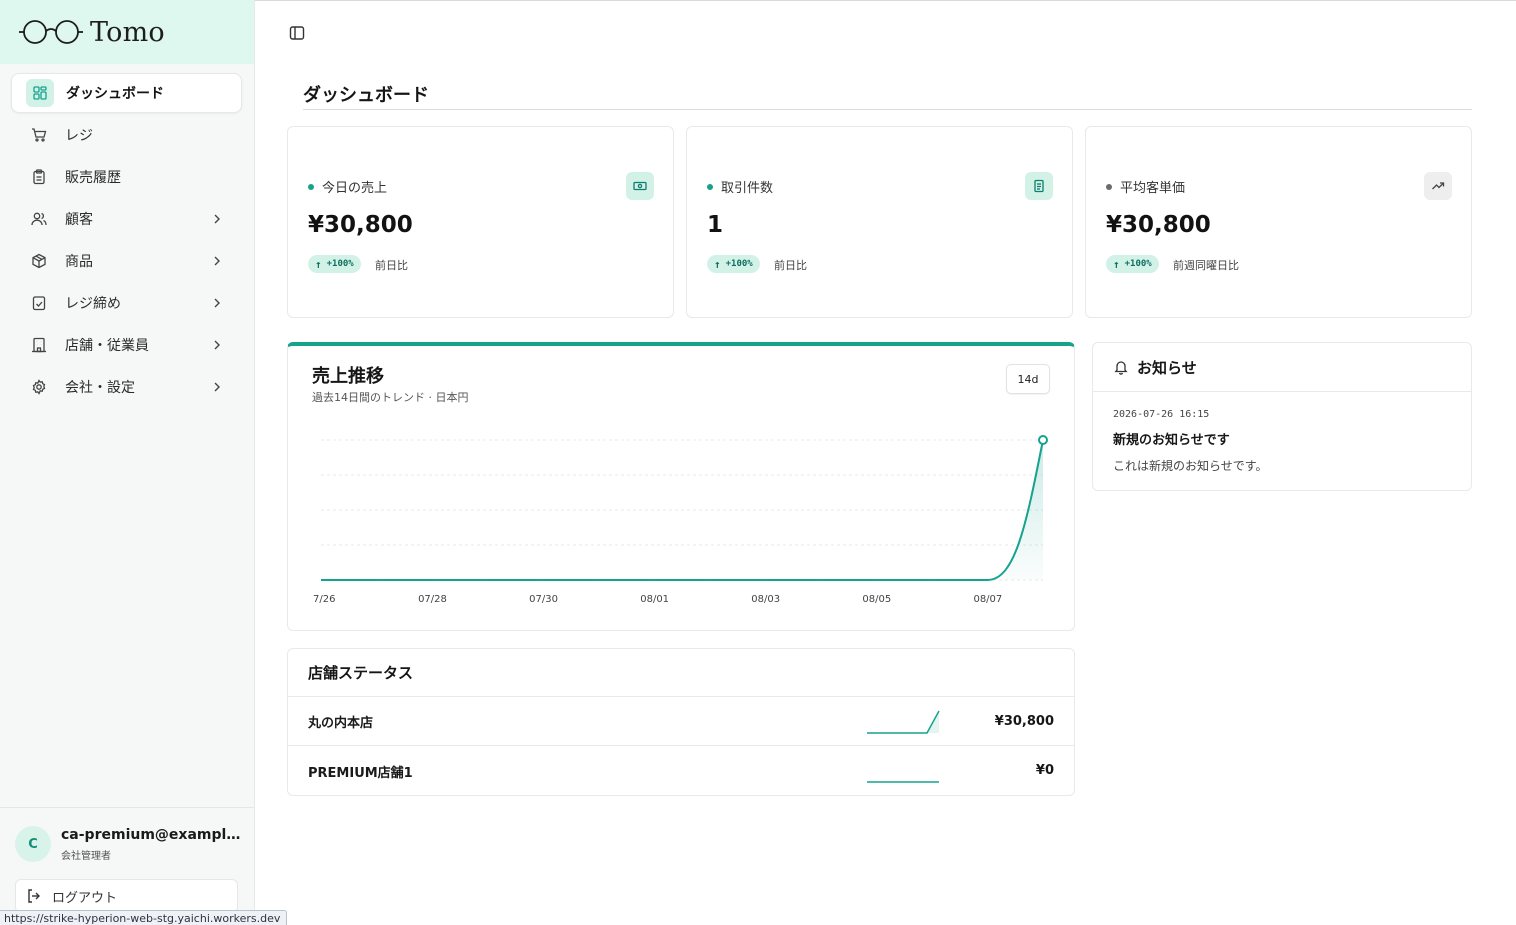  I want to click on notices-title: お知らせ, so click(1167, 367).